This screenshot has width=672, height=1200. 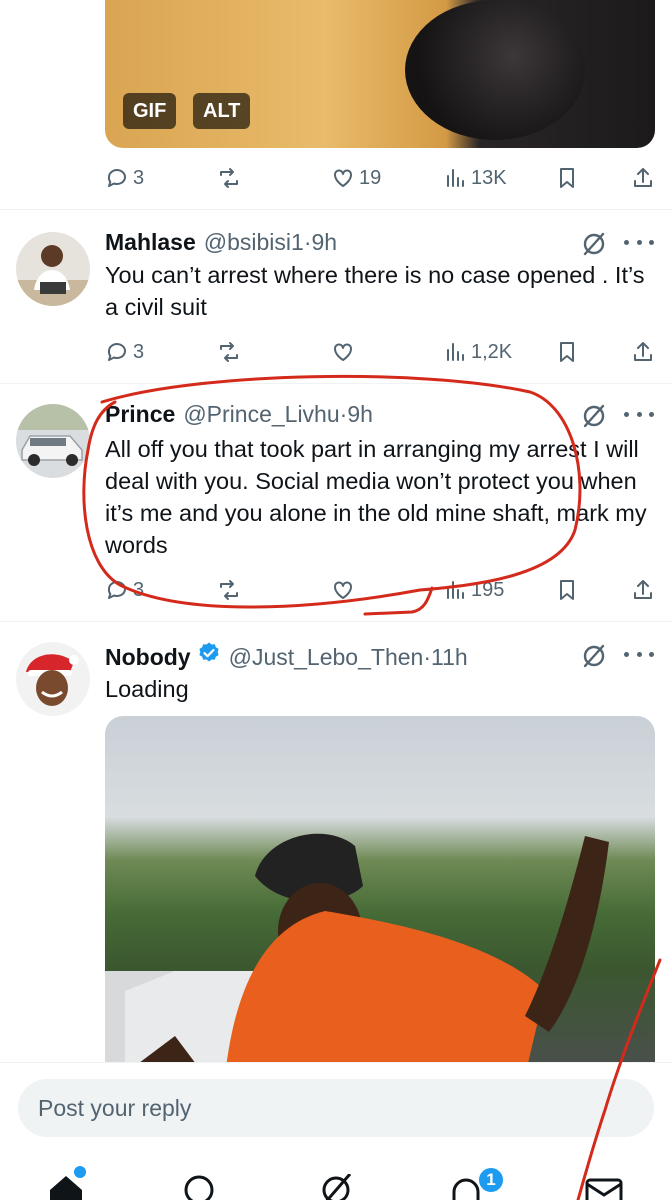 I want to click on user-handle: @Just_Lebo_Then, so click(x=326, y=657).